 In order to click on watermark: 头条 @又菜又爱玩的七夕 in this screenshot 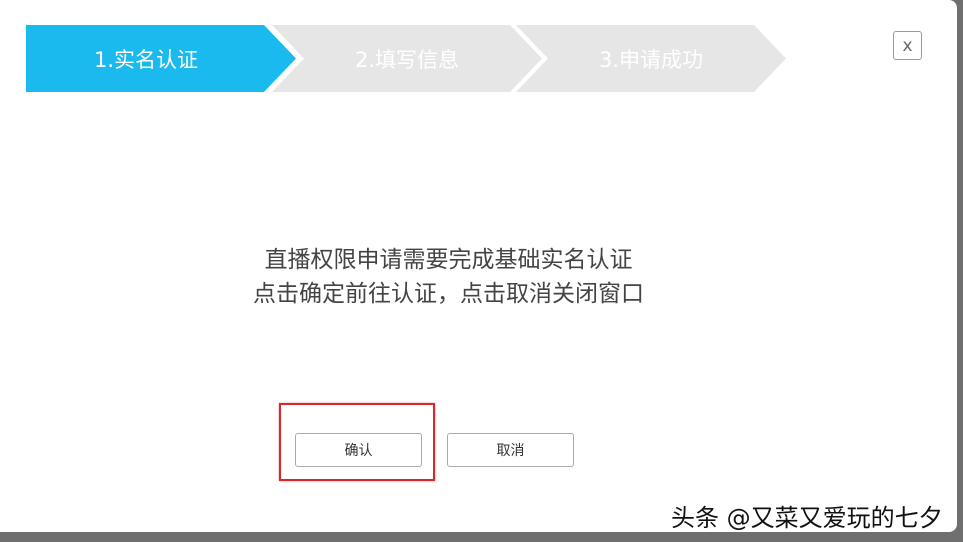, I will do `click(807, 518)`.